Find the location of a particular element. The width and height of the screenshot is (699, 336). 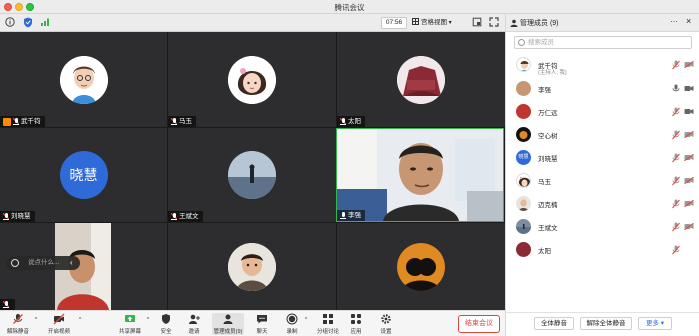

emoji-icon is located at coordinates (15, 263).